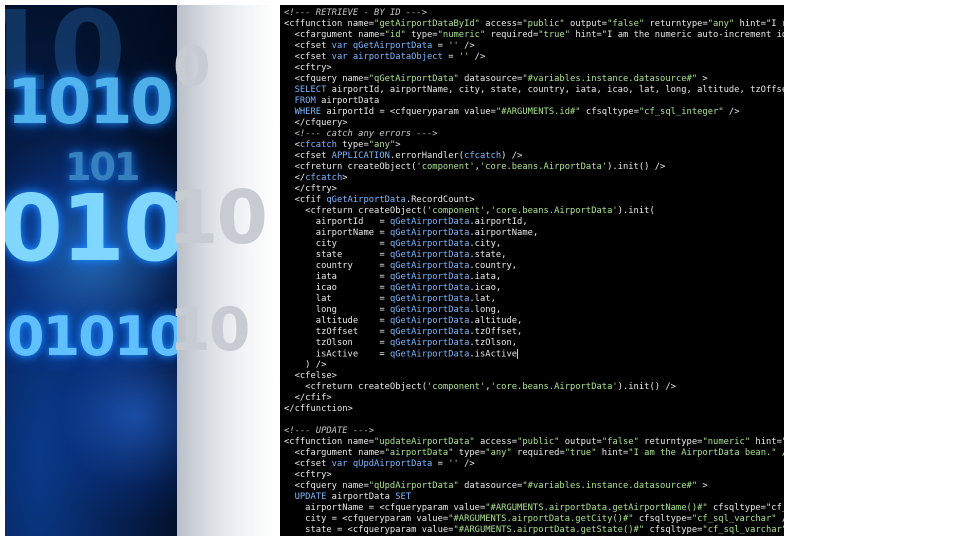 Image resolution: width=960 pixels, height=540 pixels. I want to click on binary-digits-row-1: 1010, so click(90, 101).